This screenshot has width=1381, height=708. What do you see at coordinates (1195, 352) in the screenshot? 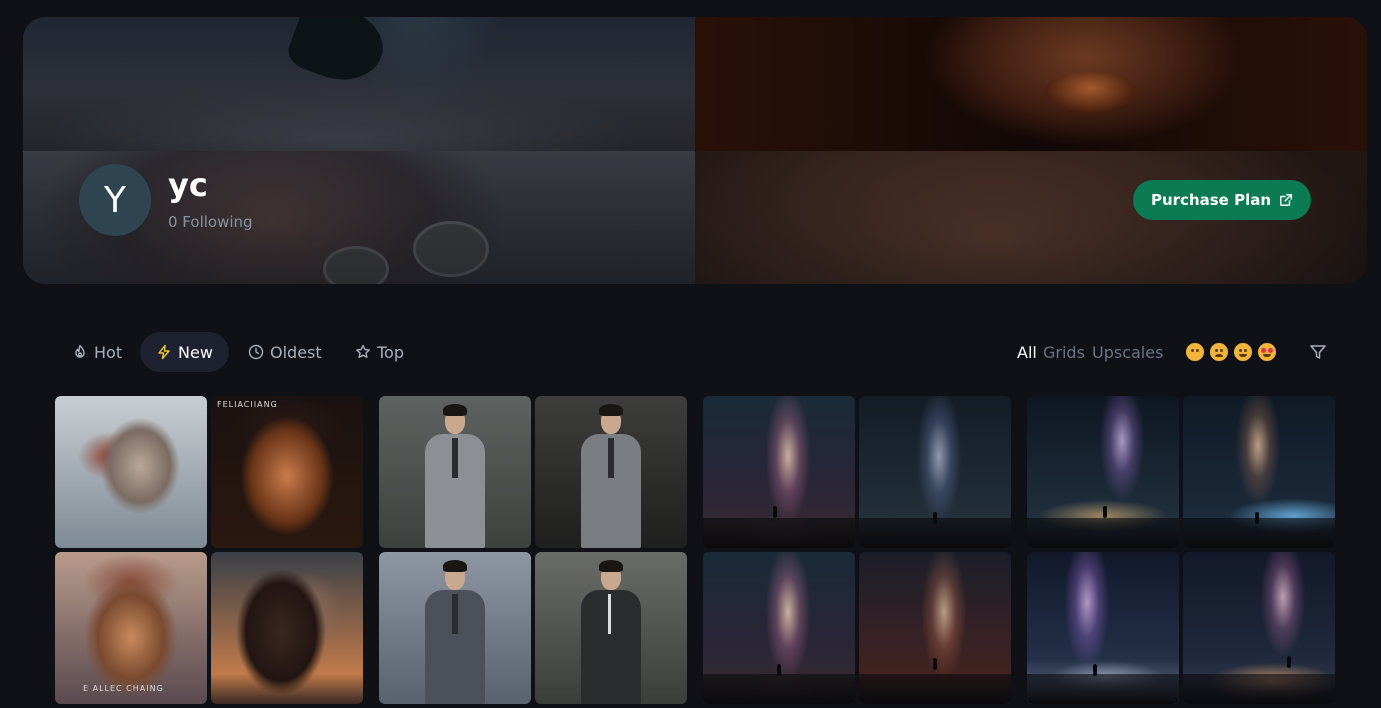
I see `flushed-face-icon` at bounding box center [1195, 352].